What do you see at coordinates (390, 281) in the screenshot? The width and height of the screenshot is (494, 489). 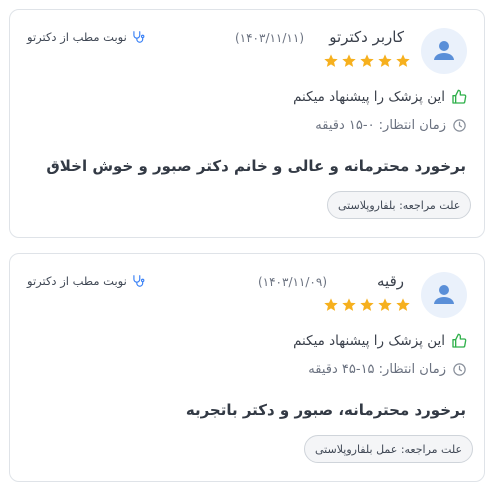 I see `reviewer-name: رقیه` at bounding box center [390, 281].